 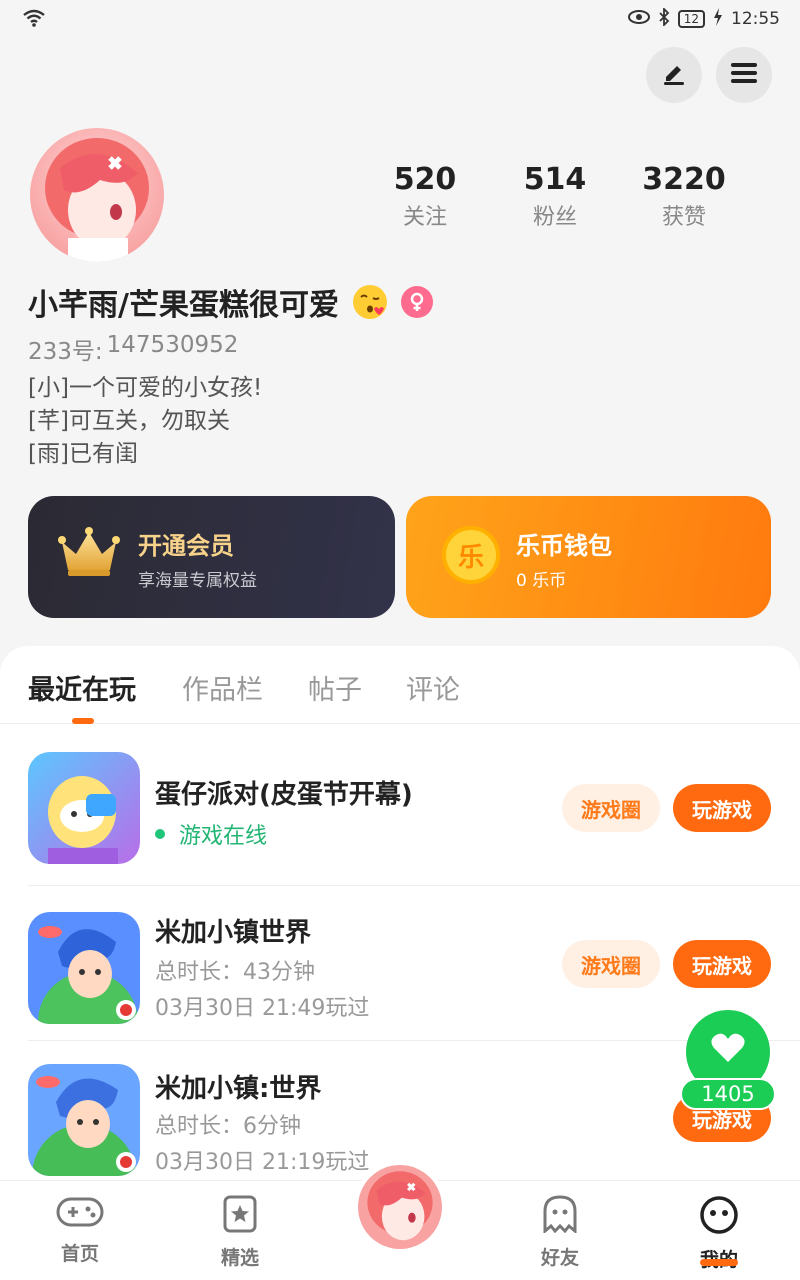 I want to click on menu-icon, so click(x=744, y=75).